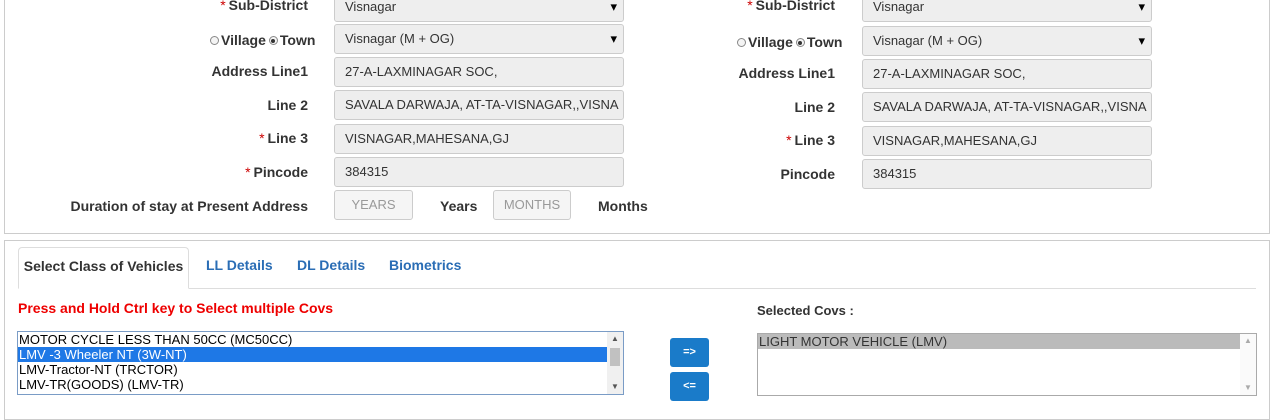 This screenshot has width=1277, height=420. Describe the element at coordinates (805, 310) in the screenshot. I see `selected-covs-label: Selected Covs :` at that location.